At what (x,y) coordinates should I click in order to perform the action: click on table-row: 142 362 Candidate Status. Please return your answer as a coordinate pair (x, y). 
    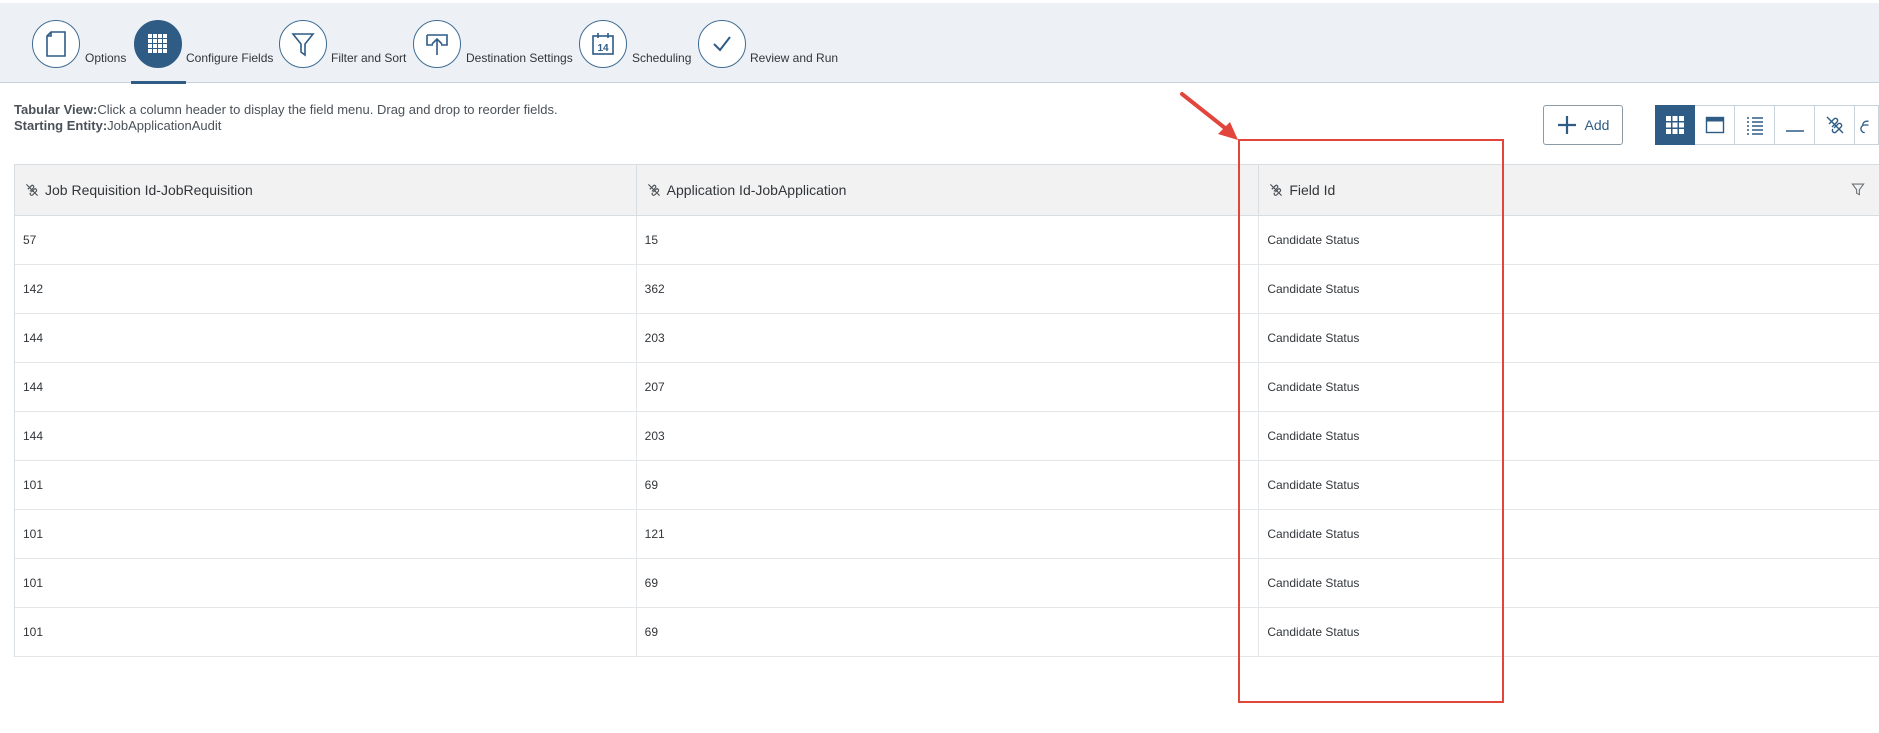
    Looking at the image, I should click on (947, 289).